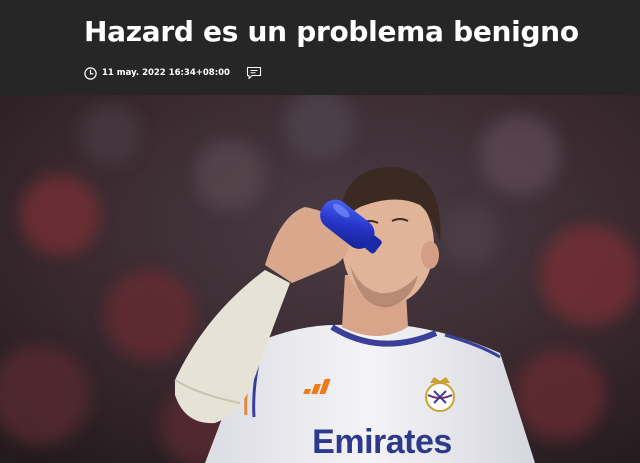 The height and width of the screenshot is (463, 640). What do you see at coordinates (382, 442) in the screenshot?
I see `sponsor-text: Emirates` at bounding box center [382, 442].